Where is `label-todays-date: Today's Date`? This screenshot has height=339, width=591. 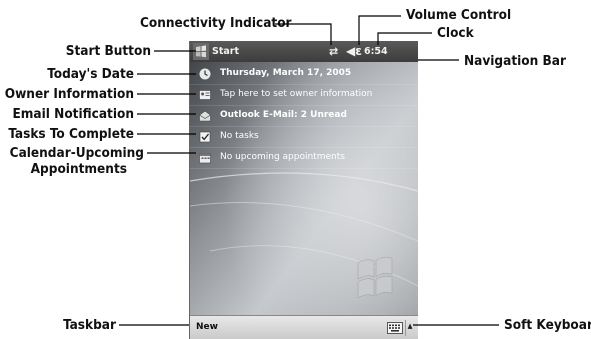 label-todays-date: Today's Date is located at coordinates (90, 74).